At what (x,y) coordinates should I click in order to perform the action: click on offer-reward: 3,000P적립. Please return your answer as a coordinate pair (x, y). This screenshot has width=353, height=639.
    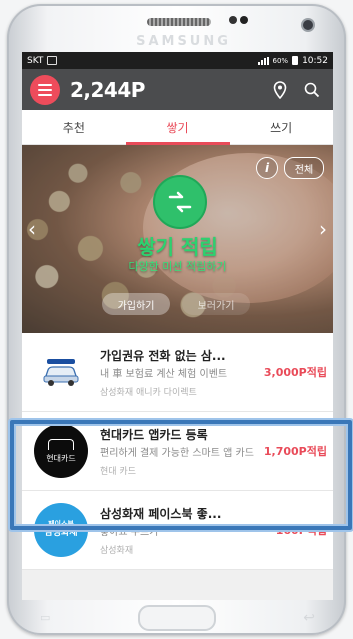
    Looking at the image, I should click on (295, 372).